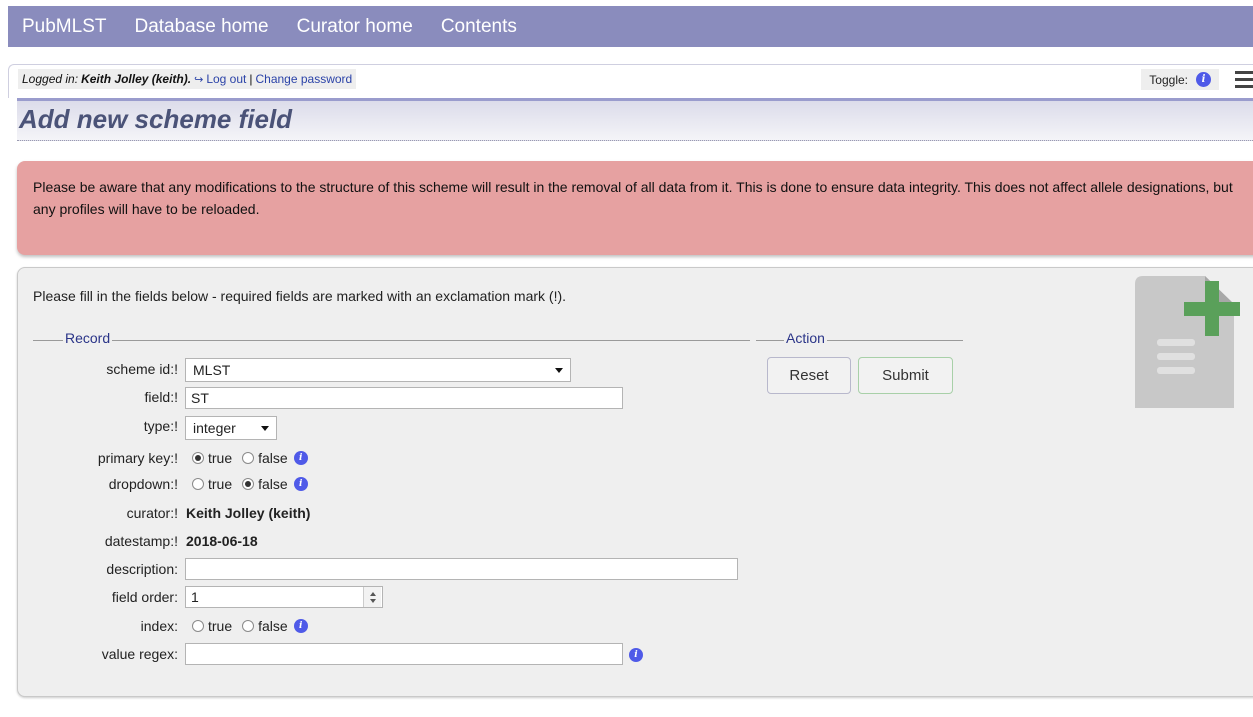  What do you see at coordinates (372, 597) in the screenshot?
I see `field-order-stepper` at bounding box center [372, 597].